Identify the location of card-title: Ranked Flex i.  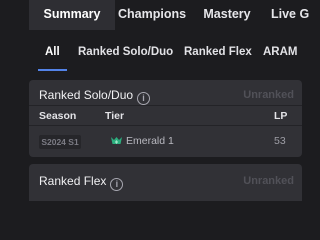
(81, 182).